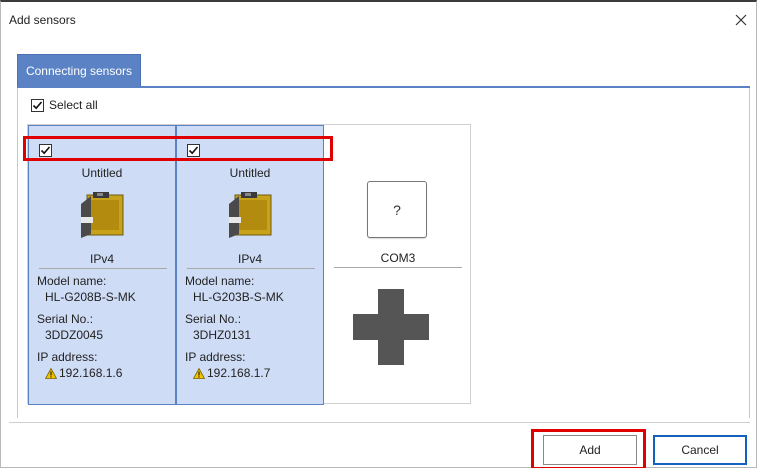 Image resolution: width=757 pixels, height=468 pixels. I want to click on checkbox, so click(37, 105).